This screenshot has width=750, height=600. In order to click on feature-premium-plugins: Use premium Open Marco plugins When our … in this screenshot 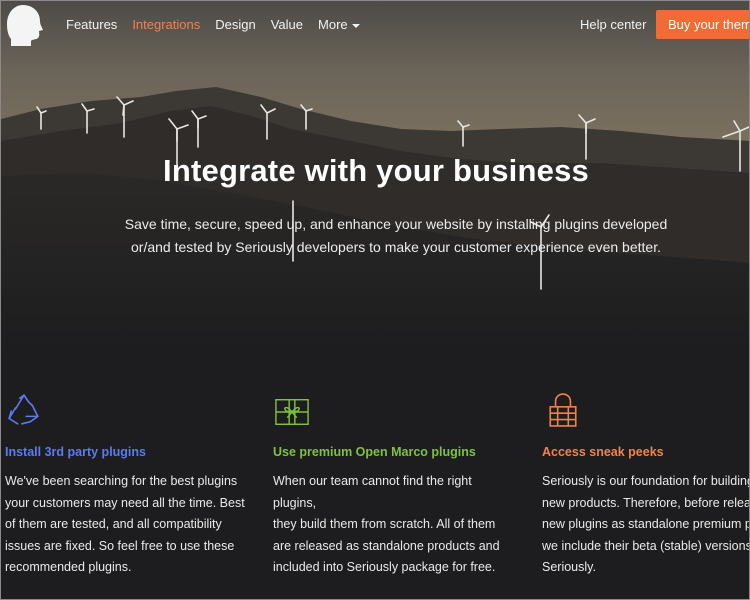, I will do `click(394, 493)`.